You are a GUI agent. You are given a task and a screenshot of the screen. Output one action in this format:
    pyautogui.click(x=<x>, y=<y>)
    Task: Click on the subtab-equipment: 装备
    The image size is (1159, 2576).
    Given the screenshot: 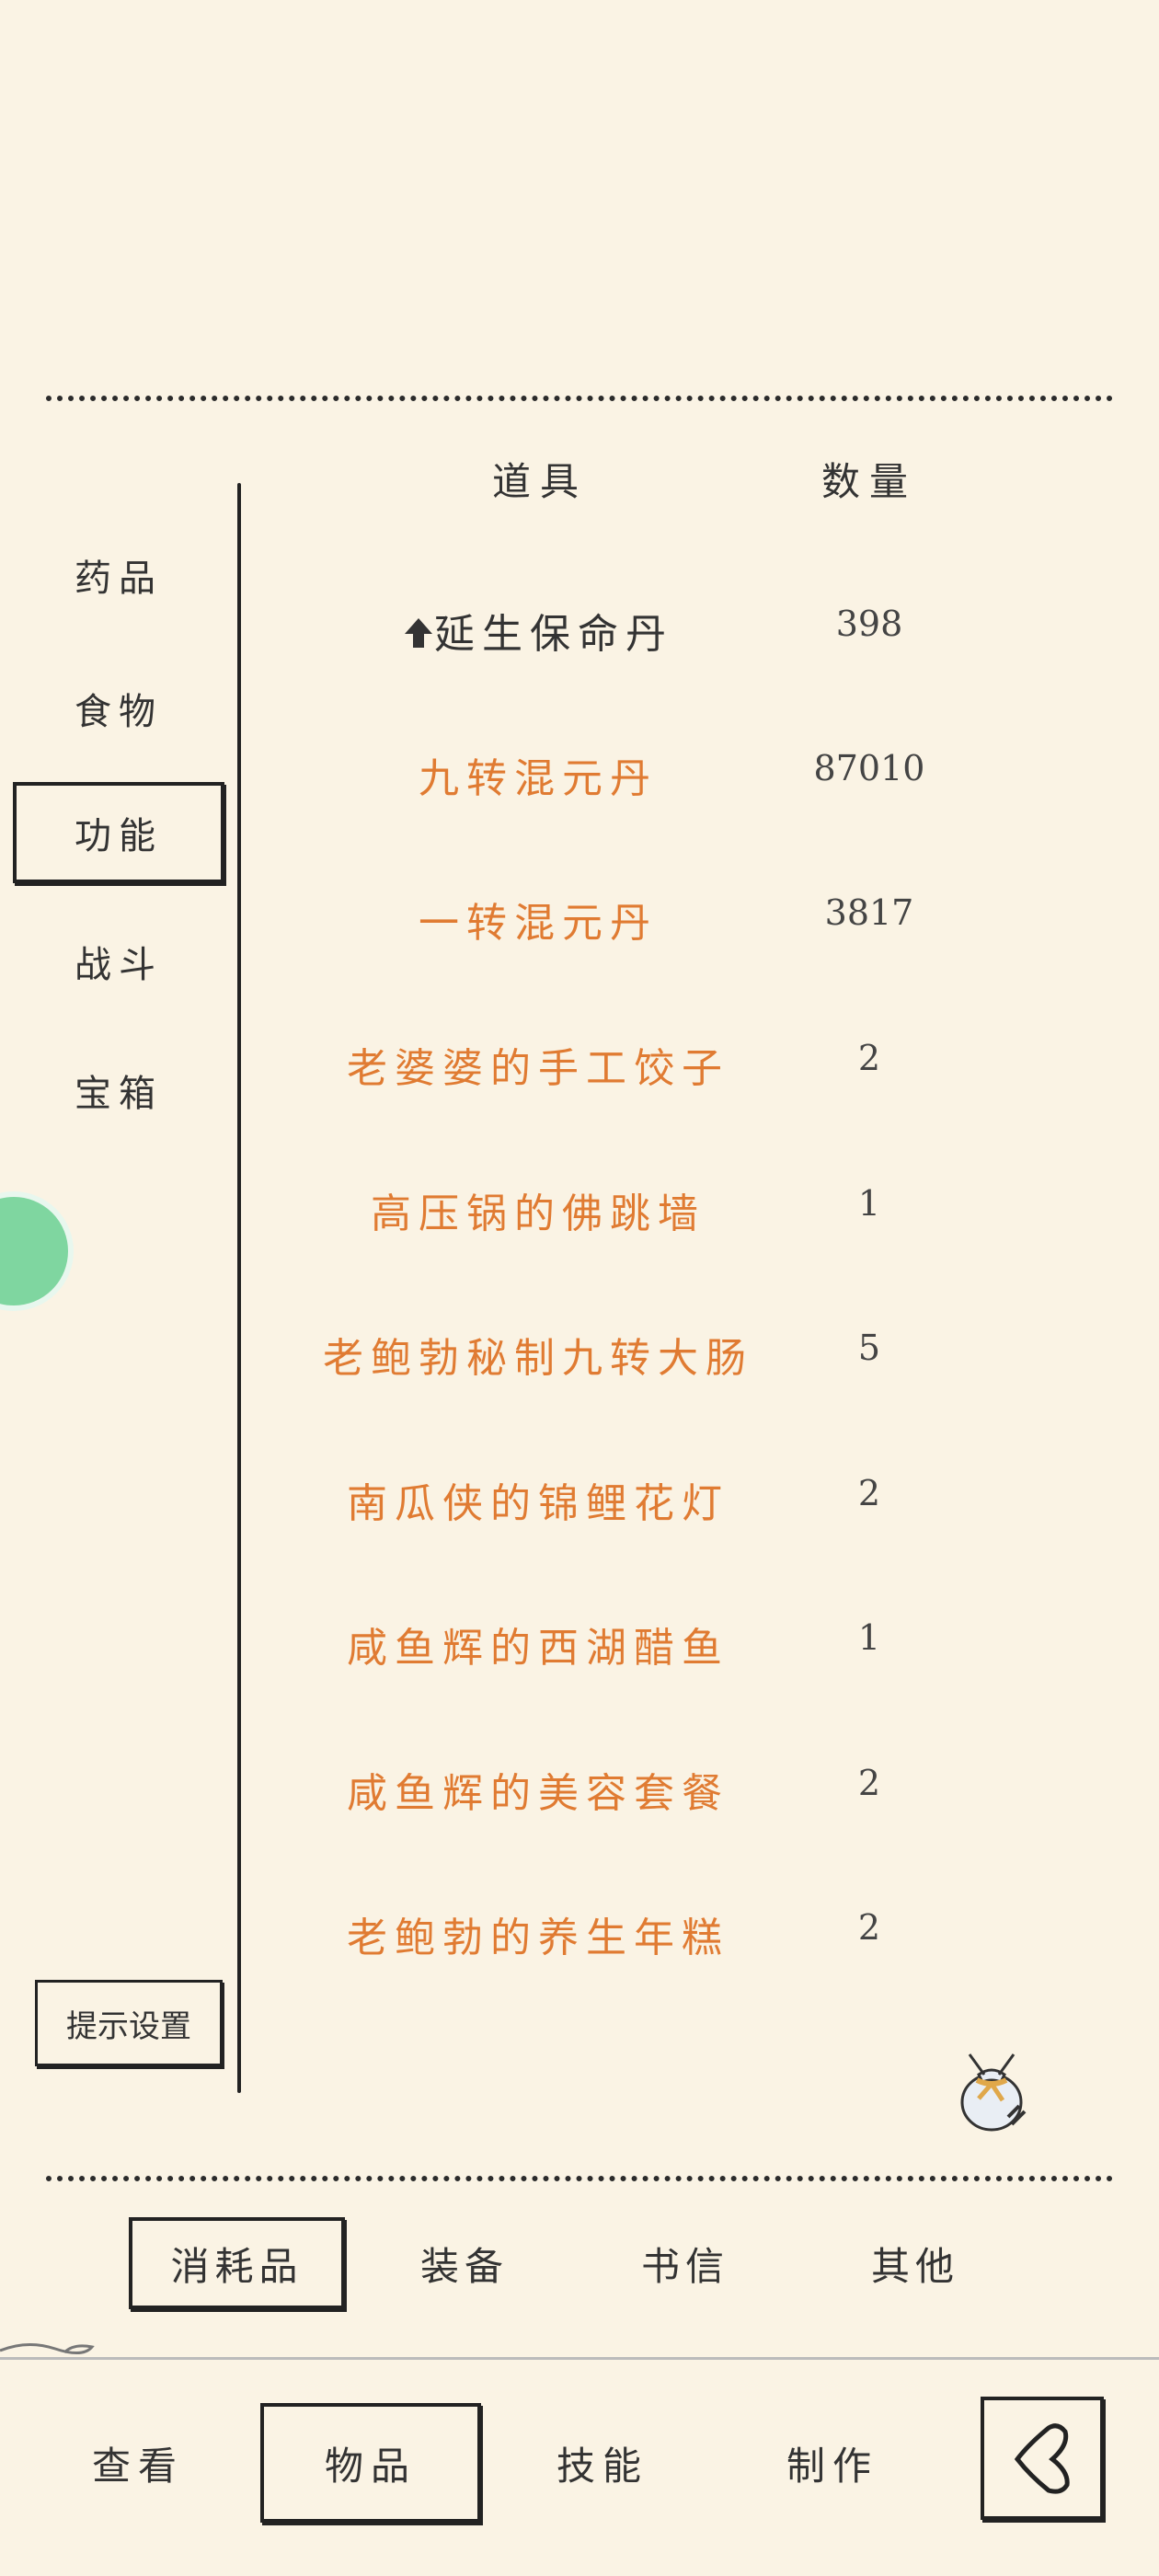 What is the action you would take?
    pyautogui.click(x=464, y=2263)
    